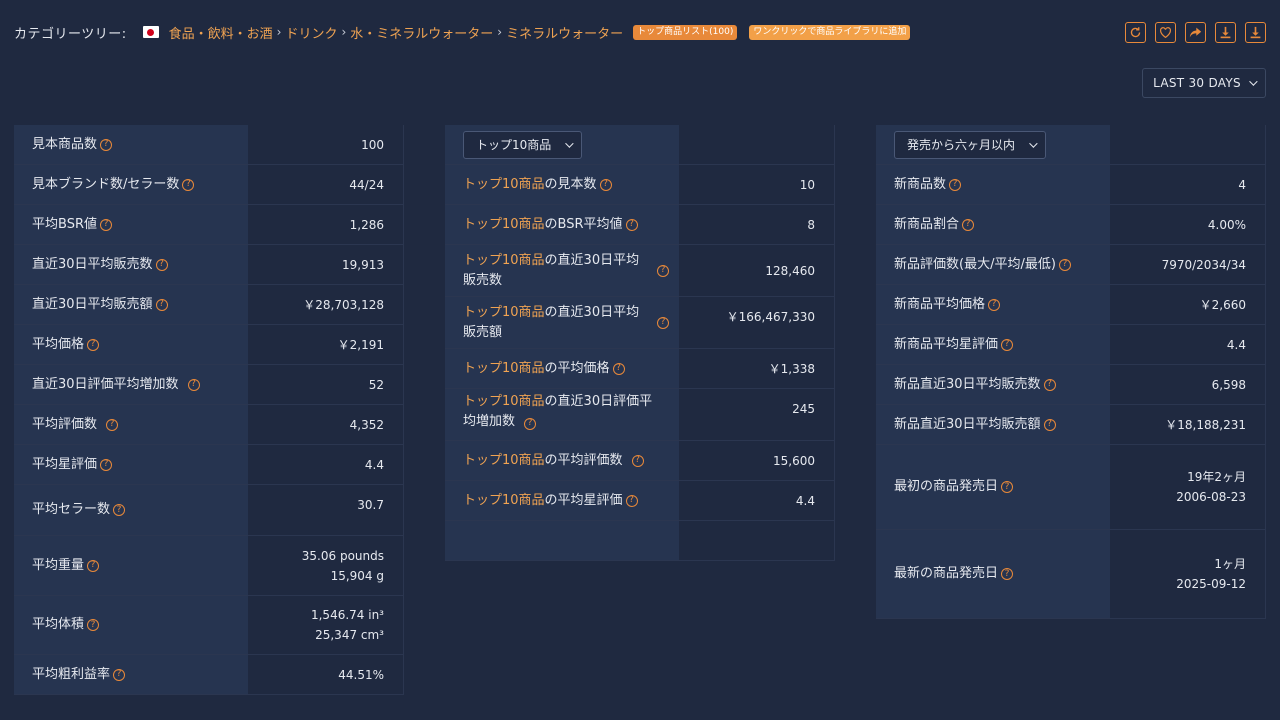 This screenshot has width=1280, height=720. Describe the element at coordinates (421, 32) in the screenshot. I see `breadcrumb-item-water: 水・ミネラルウォーター` at that location.